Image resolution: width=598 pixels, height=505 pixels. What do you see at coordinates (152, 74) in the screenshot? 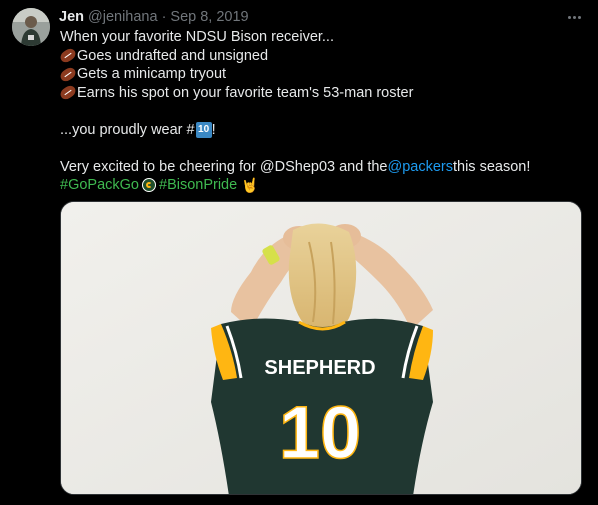
I see `tweet-line-text: Gets a minicamp tryout` at bounding box center [152, 74].